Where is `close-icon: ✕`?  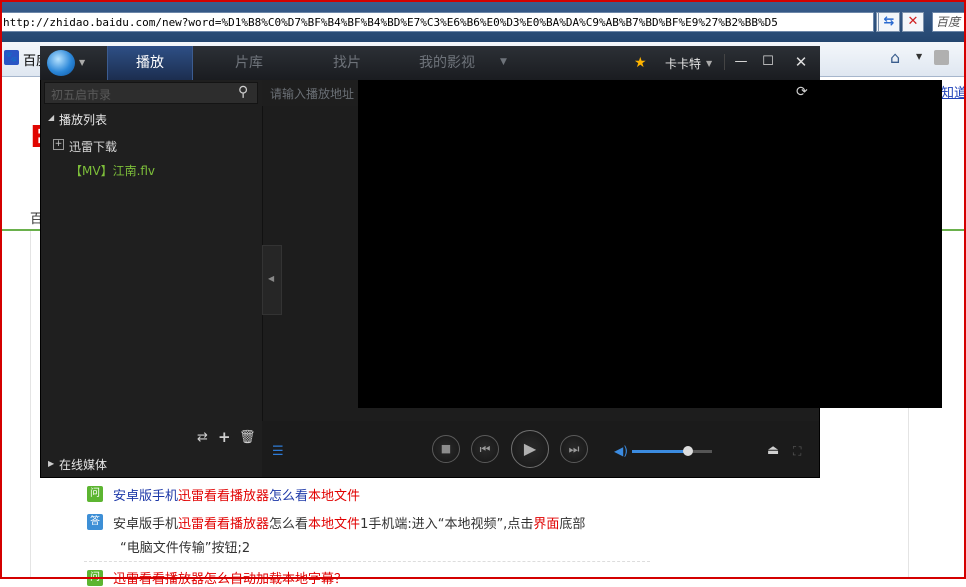 close-icon: ✕ is located at coordinates (801, 62).